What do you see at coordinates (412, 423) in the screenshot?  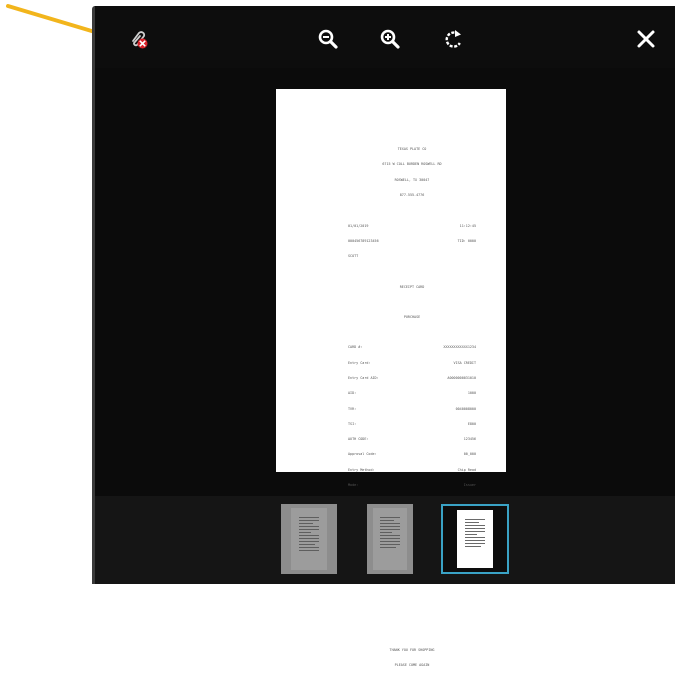 I see `receipt-row: TSI: E800` at bounding box center [412, 423].